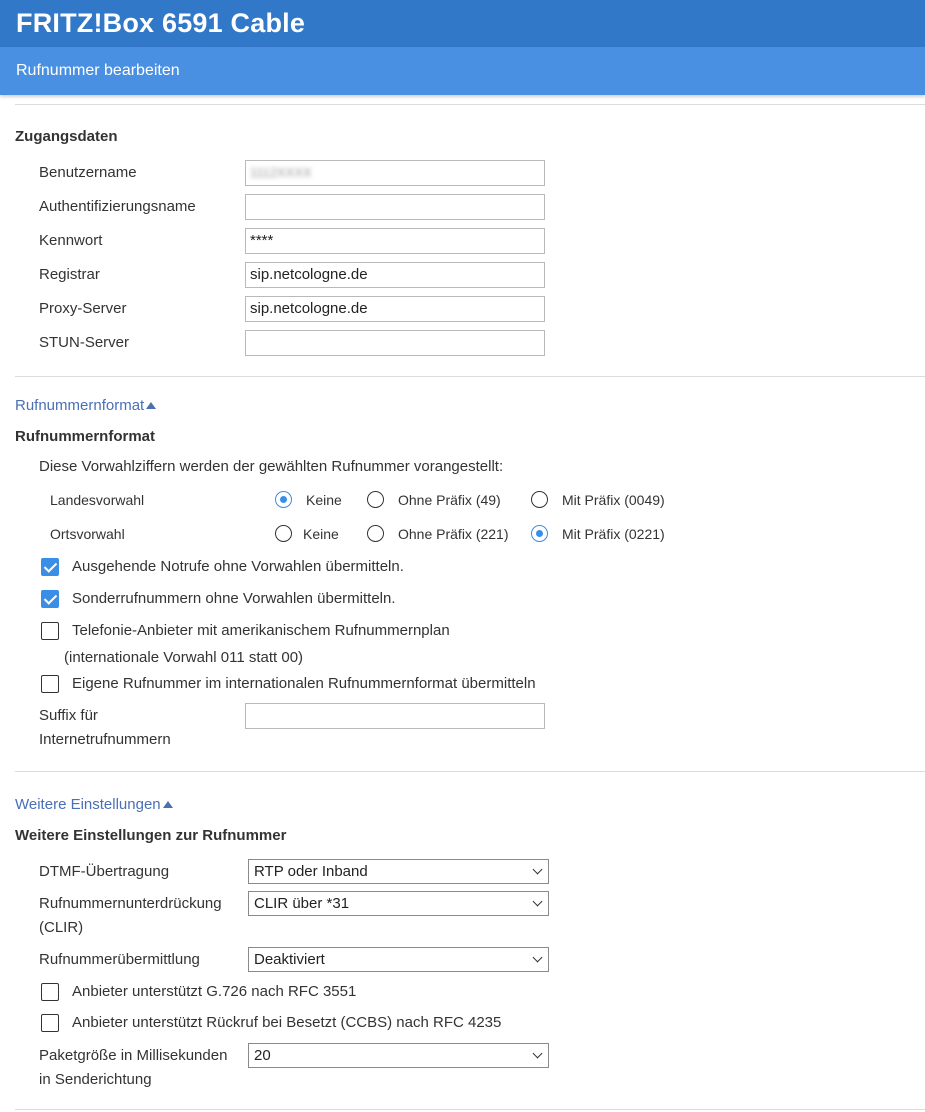  Describe the element at coordinates (311, 871) in the screenshot. I see `dtmf-select-value: RTP oder Inband` at that location.